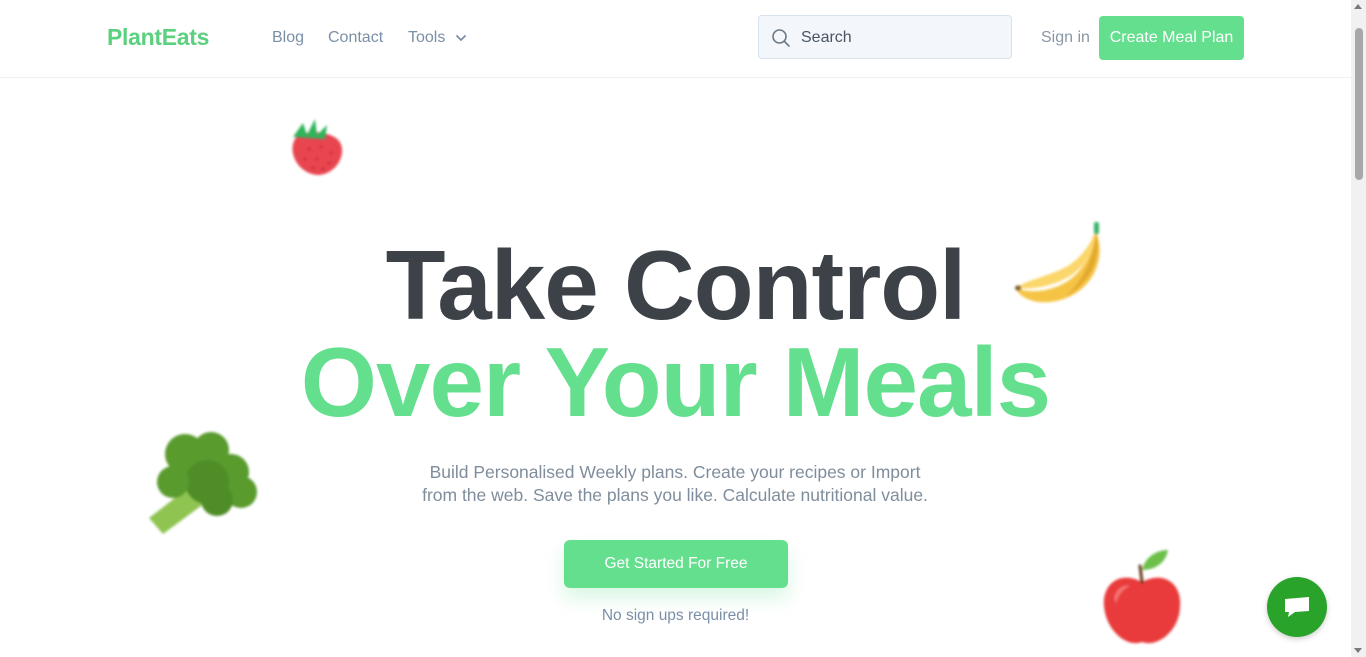 The image size is (1366, 657). What do you see at coordinates (675, 615) in the screenshot?
I see `no-signup-note: No sign ups required!` at bounding box center [675, 615].